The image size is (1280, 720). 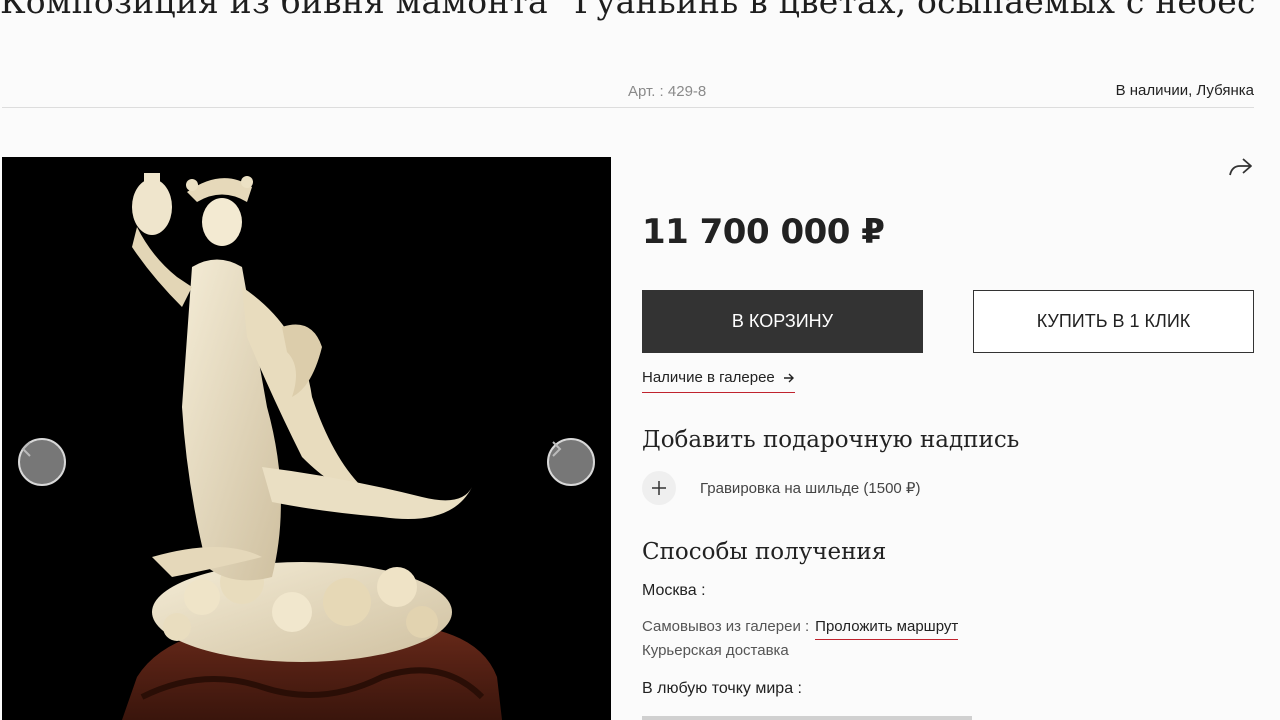 What do you see at coordinates (42, 462) in the screenshot?
I see `gallery-prev-button` at bounding box center [42, 462].